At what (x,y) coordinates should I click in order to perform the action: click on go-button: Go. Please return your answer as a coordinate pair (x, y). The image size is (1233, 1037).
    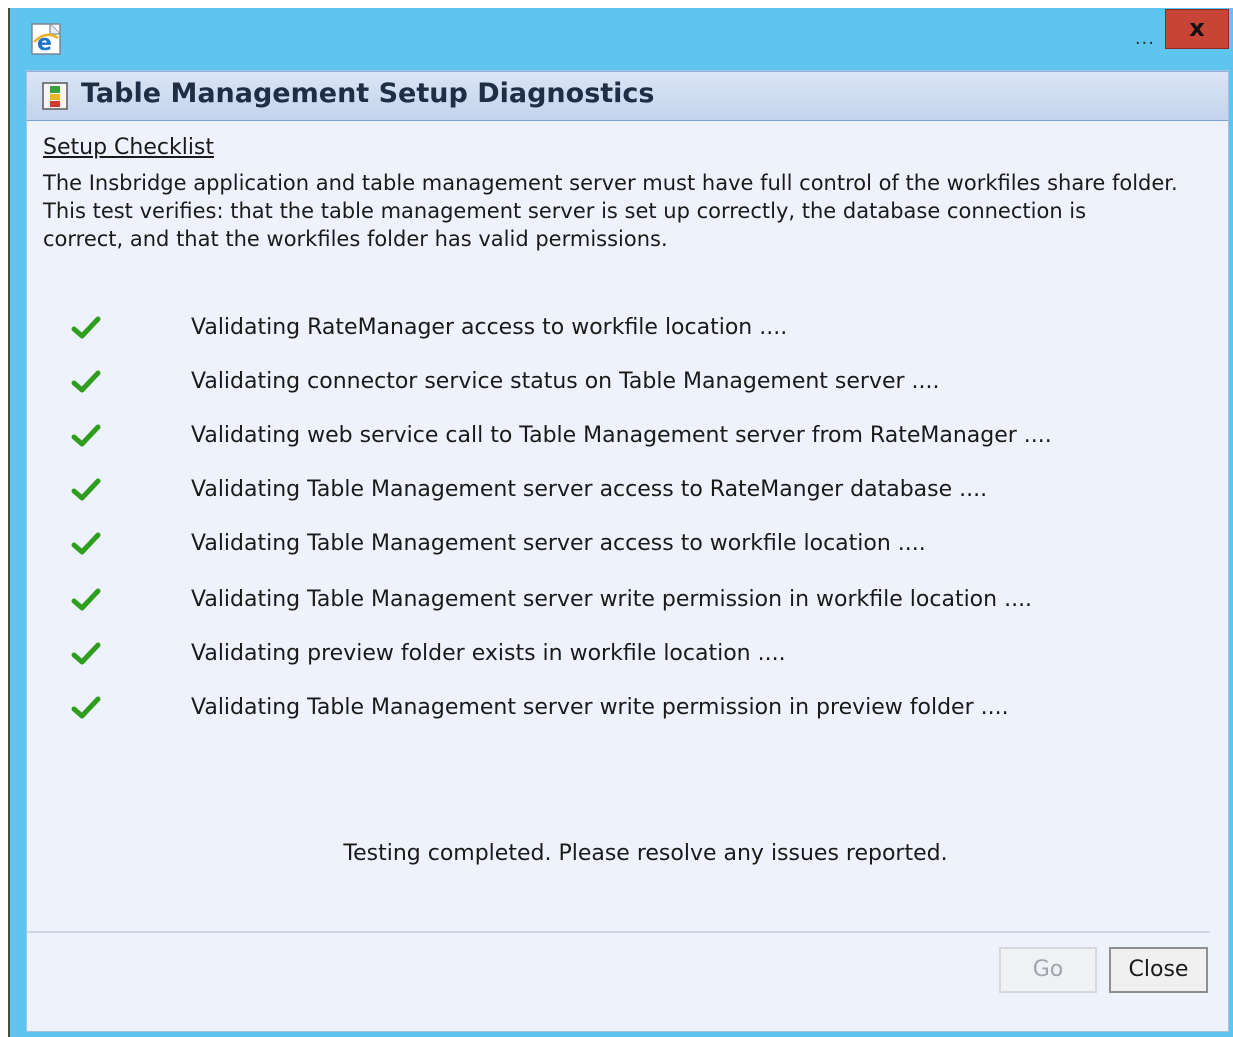
    Looking at the image, I should click on (1048, 970).